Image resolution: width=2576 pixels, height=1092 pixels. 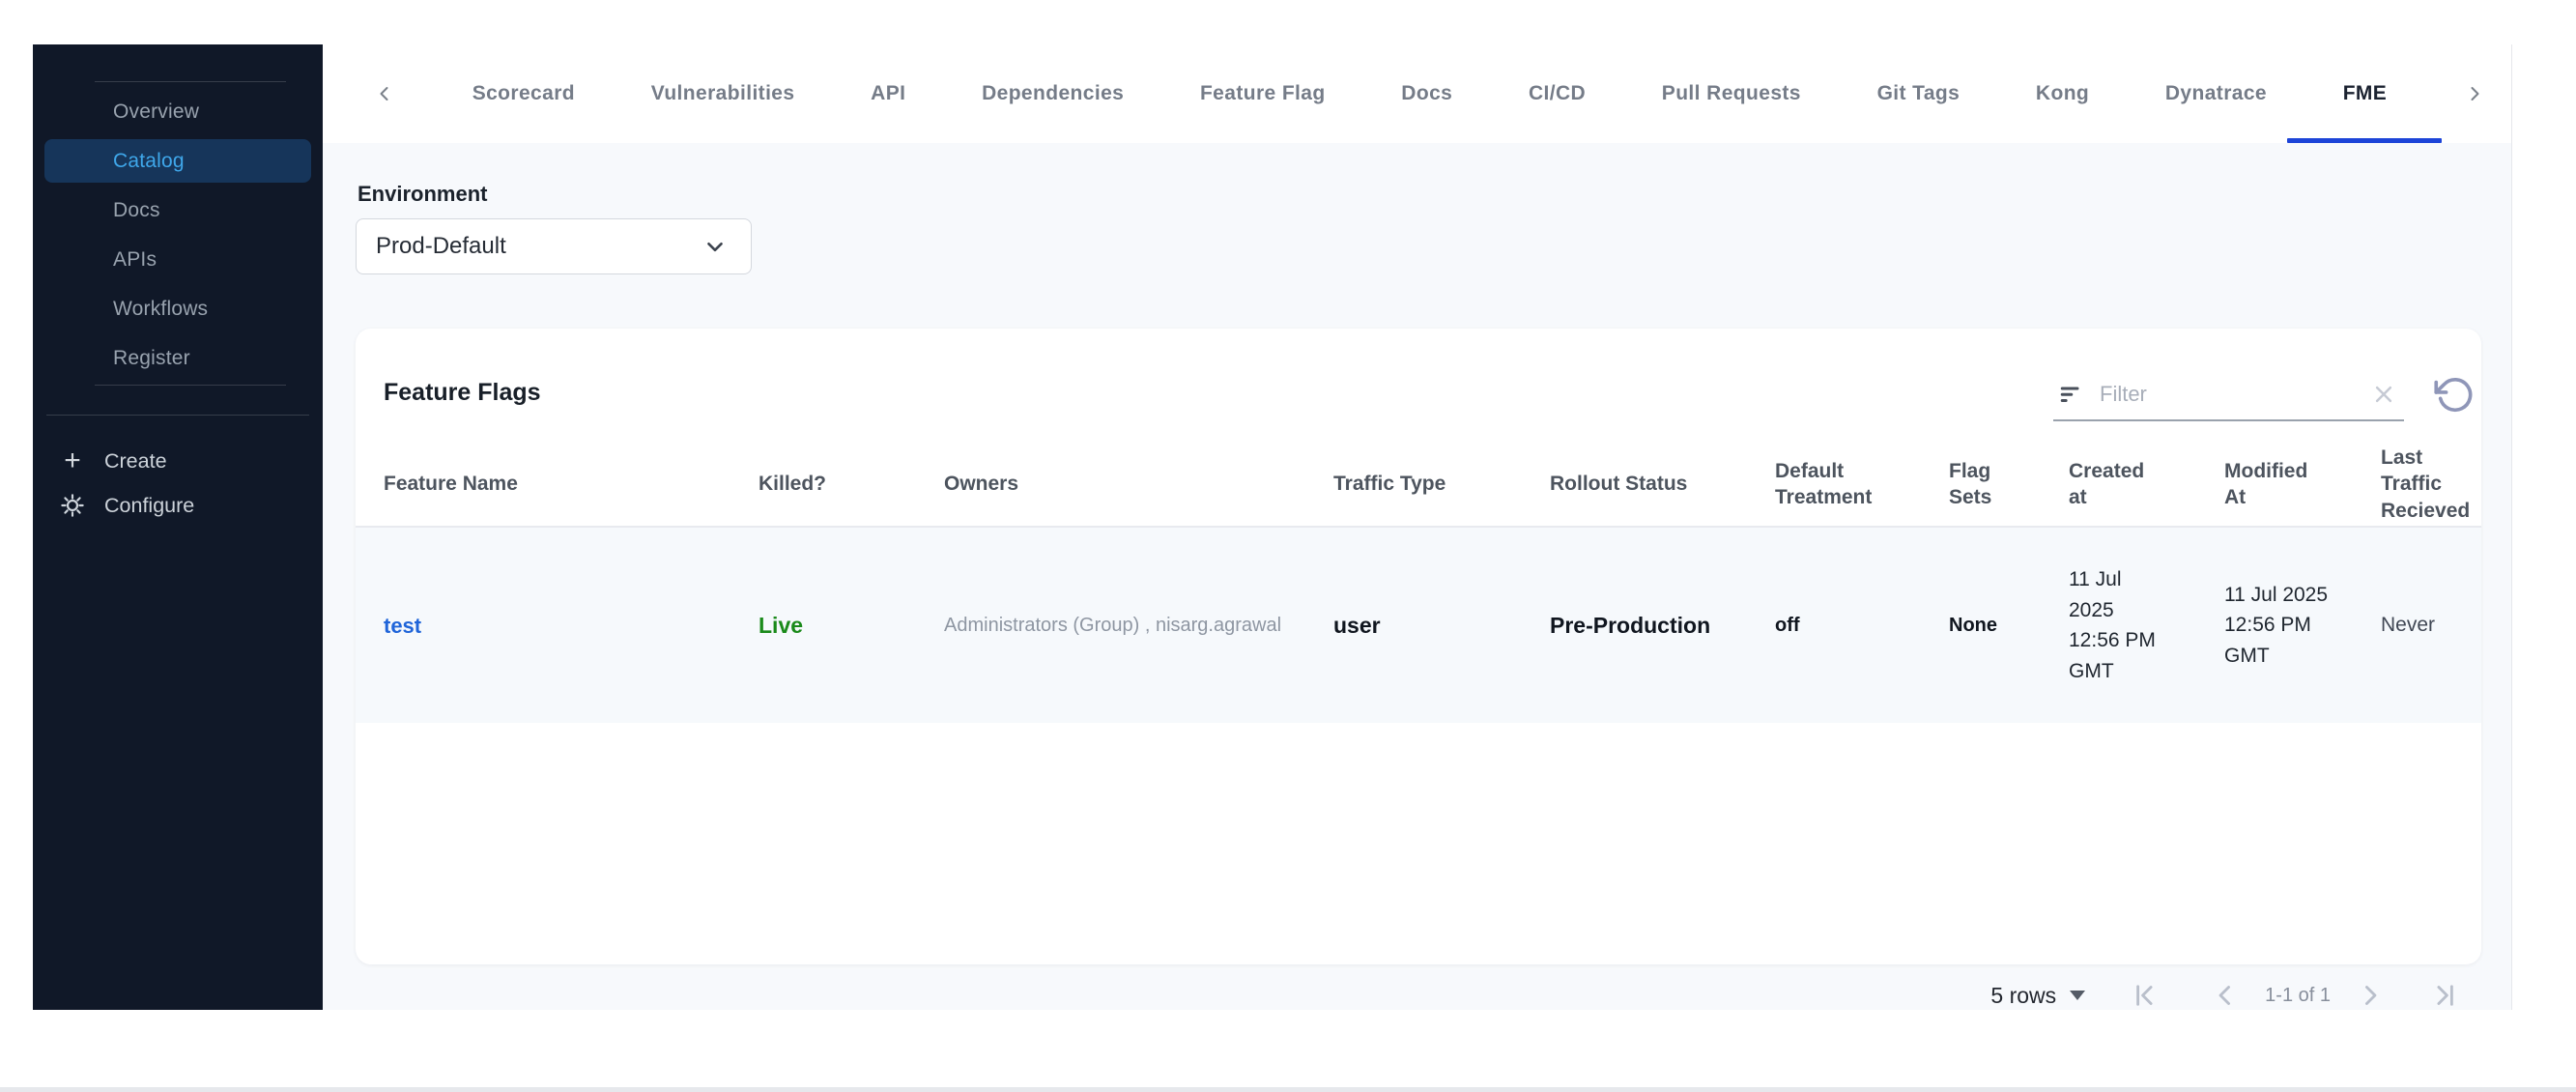 I want to click on refresh-icon, so click(x=2455, y=396).